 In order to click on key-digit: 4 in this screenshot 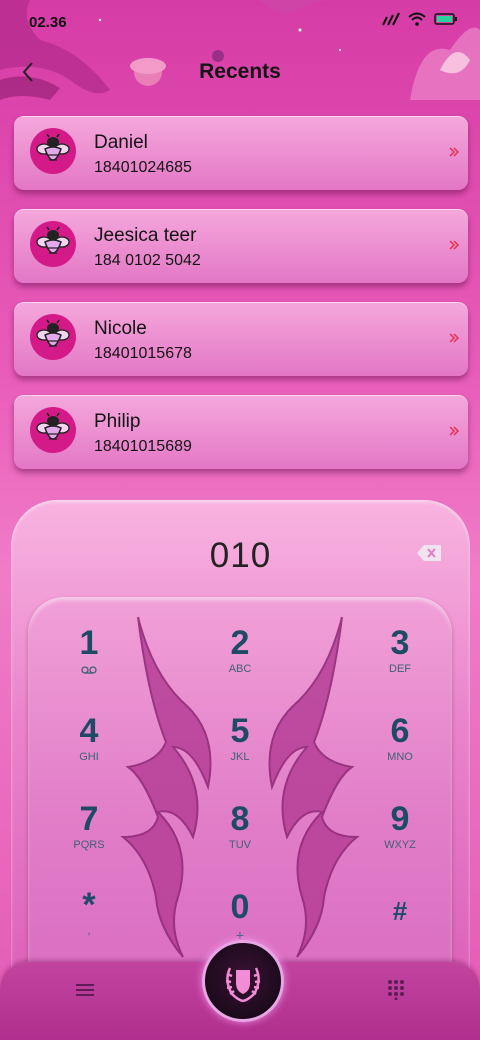, I will do `click(89, 731)`.